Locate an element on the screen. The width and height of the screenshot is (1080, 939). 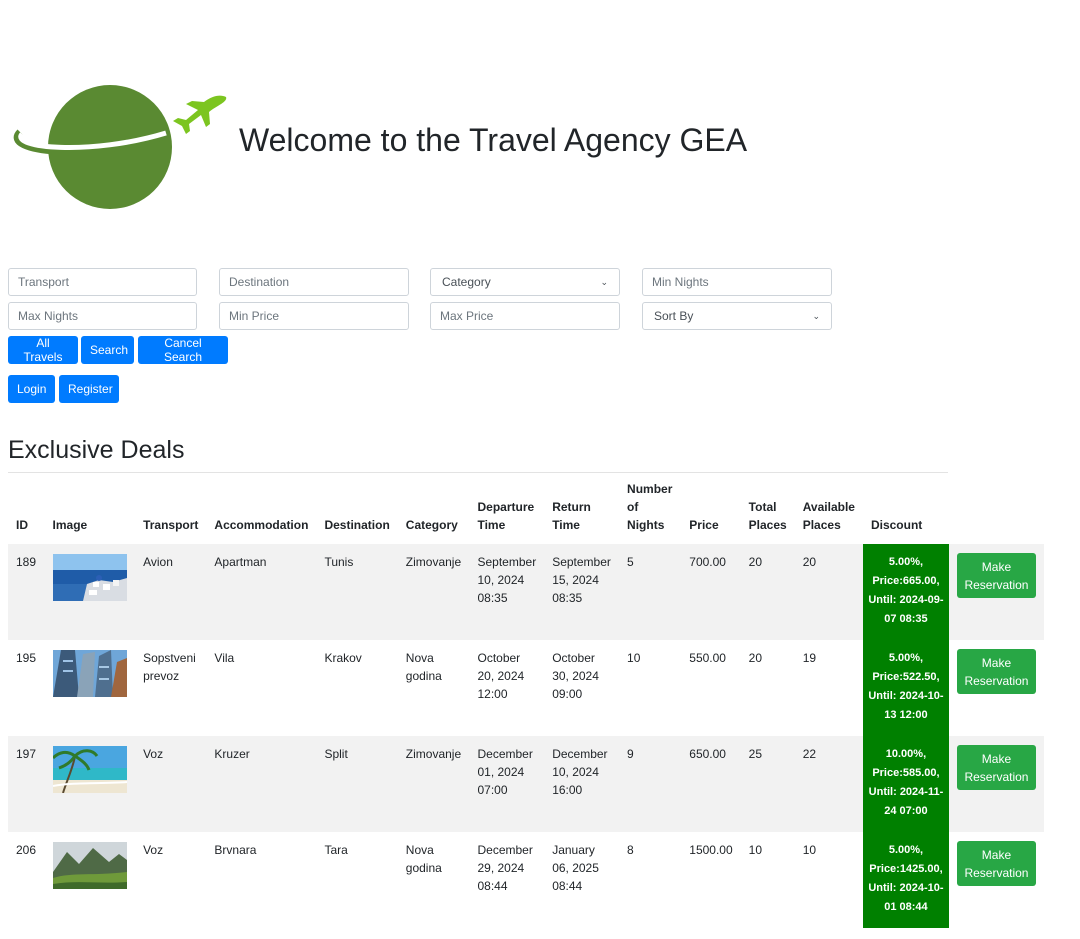
cell-id: 195 is located at coordinates (26, 658).